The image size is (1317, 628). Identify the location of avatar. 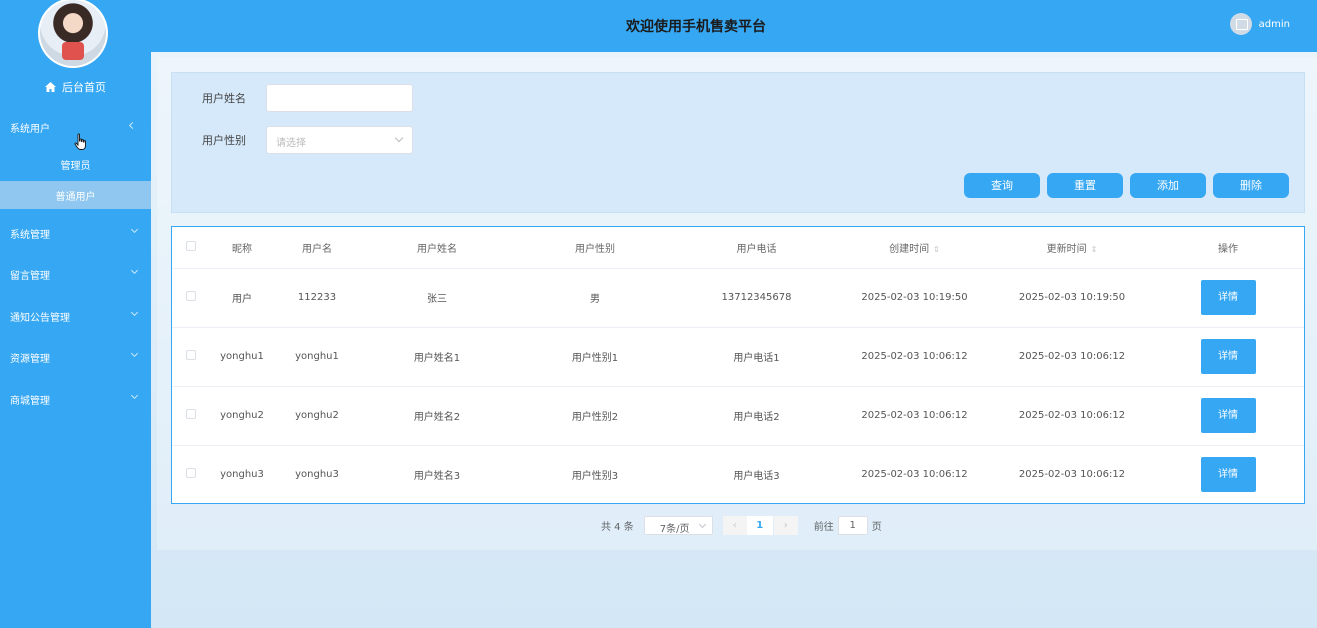
(73, 34).